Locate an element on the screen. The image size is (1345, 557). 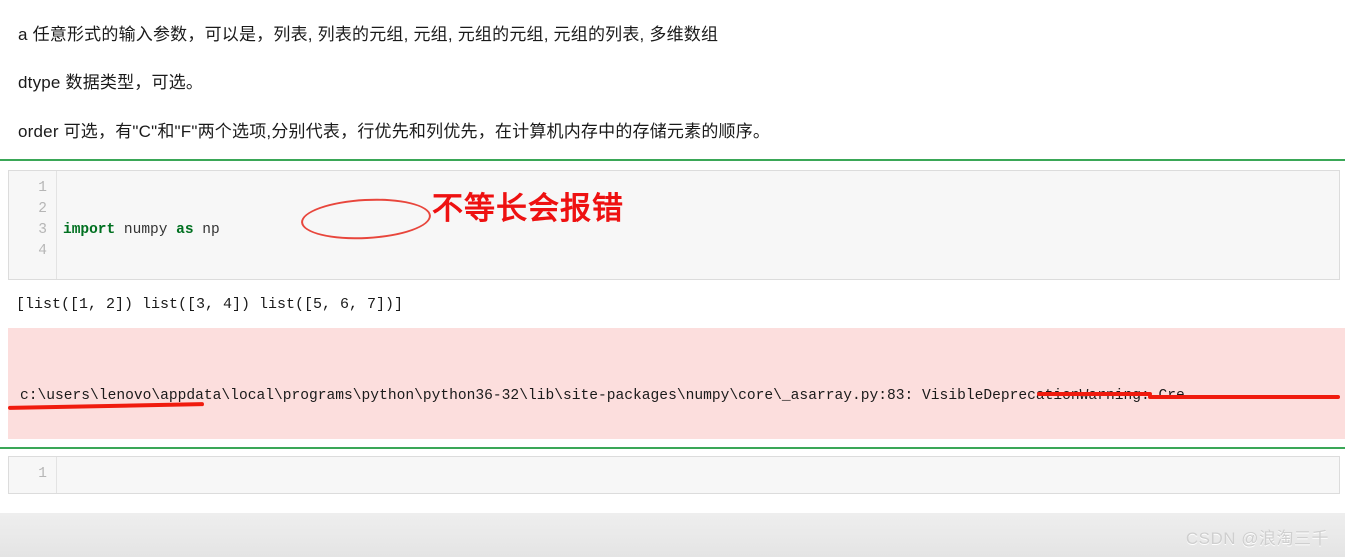
annotation-underline-or-shapes is located at coordinates (1244, 397).